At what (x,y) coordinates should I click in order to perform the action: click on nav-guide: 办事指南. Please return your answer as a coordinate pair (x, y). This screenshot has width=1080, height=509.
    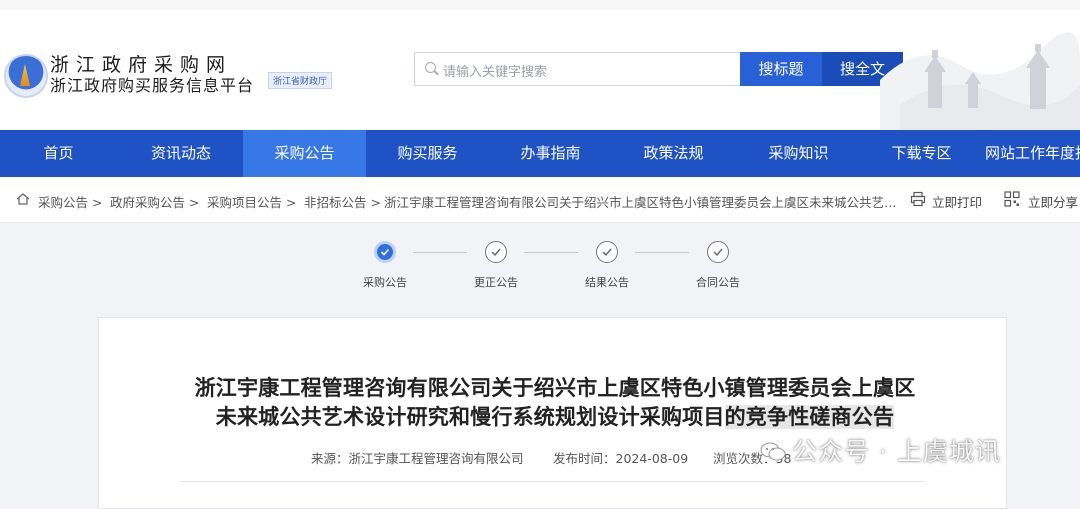
    Looking at the image, I should click on (550, 153).